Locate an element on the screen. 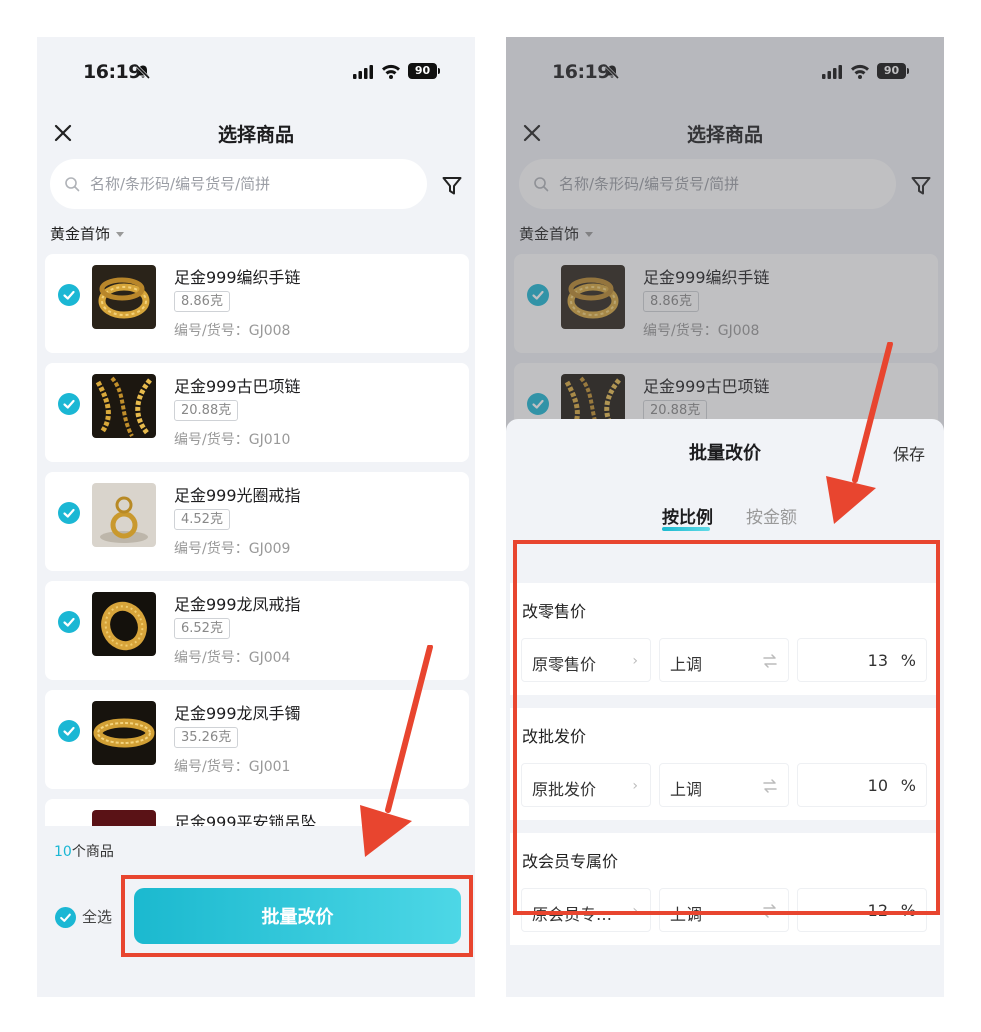 Image resolution: width=981 pixels, height=1032 pixels. product-name: 足金999平安锁吊坠 is located at coordinates (245, 819).